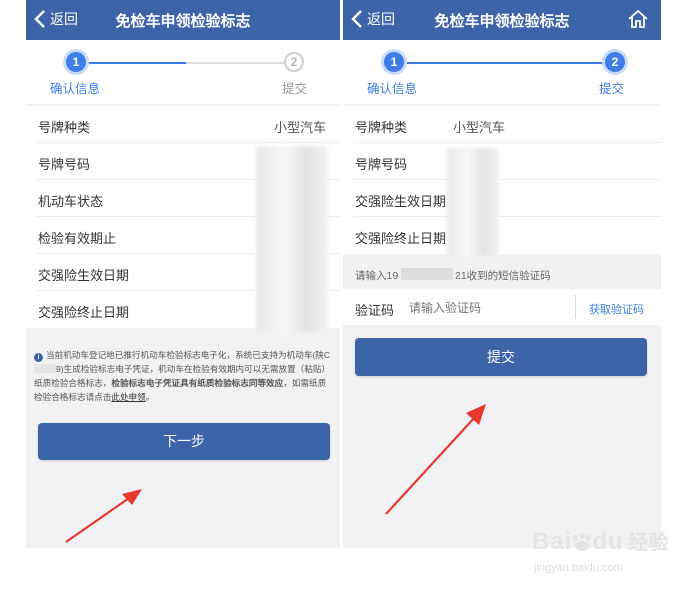  What do you see at coordinates (502, 274) in the screenshot?
I see `sms-code-hint: 请输入19 21收到的短信验证码` at bounding box center [502, 274].